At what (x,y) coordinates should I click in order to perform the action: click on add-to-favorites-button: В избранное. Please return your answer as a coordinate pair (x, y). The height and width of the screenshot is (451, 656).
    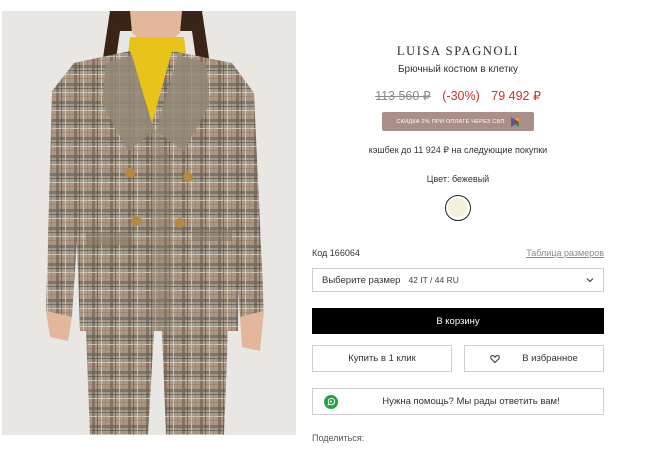
    Looking at the image, I should click on (534, 358).